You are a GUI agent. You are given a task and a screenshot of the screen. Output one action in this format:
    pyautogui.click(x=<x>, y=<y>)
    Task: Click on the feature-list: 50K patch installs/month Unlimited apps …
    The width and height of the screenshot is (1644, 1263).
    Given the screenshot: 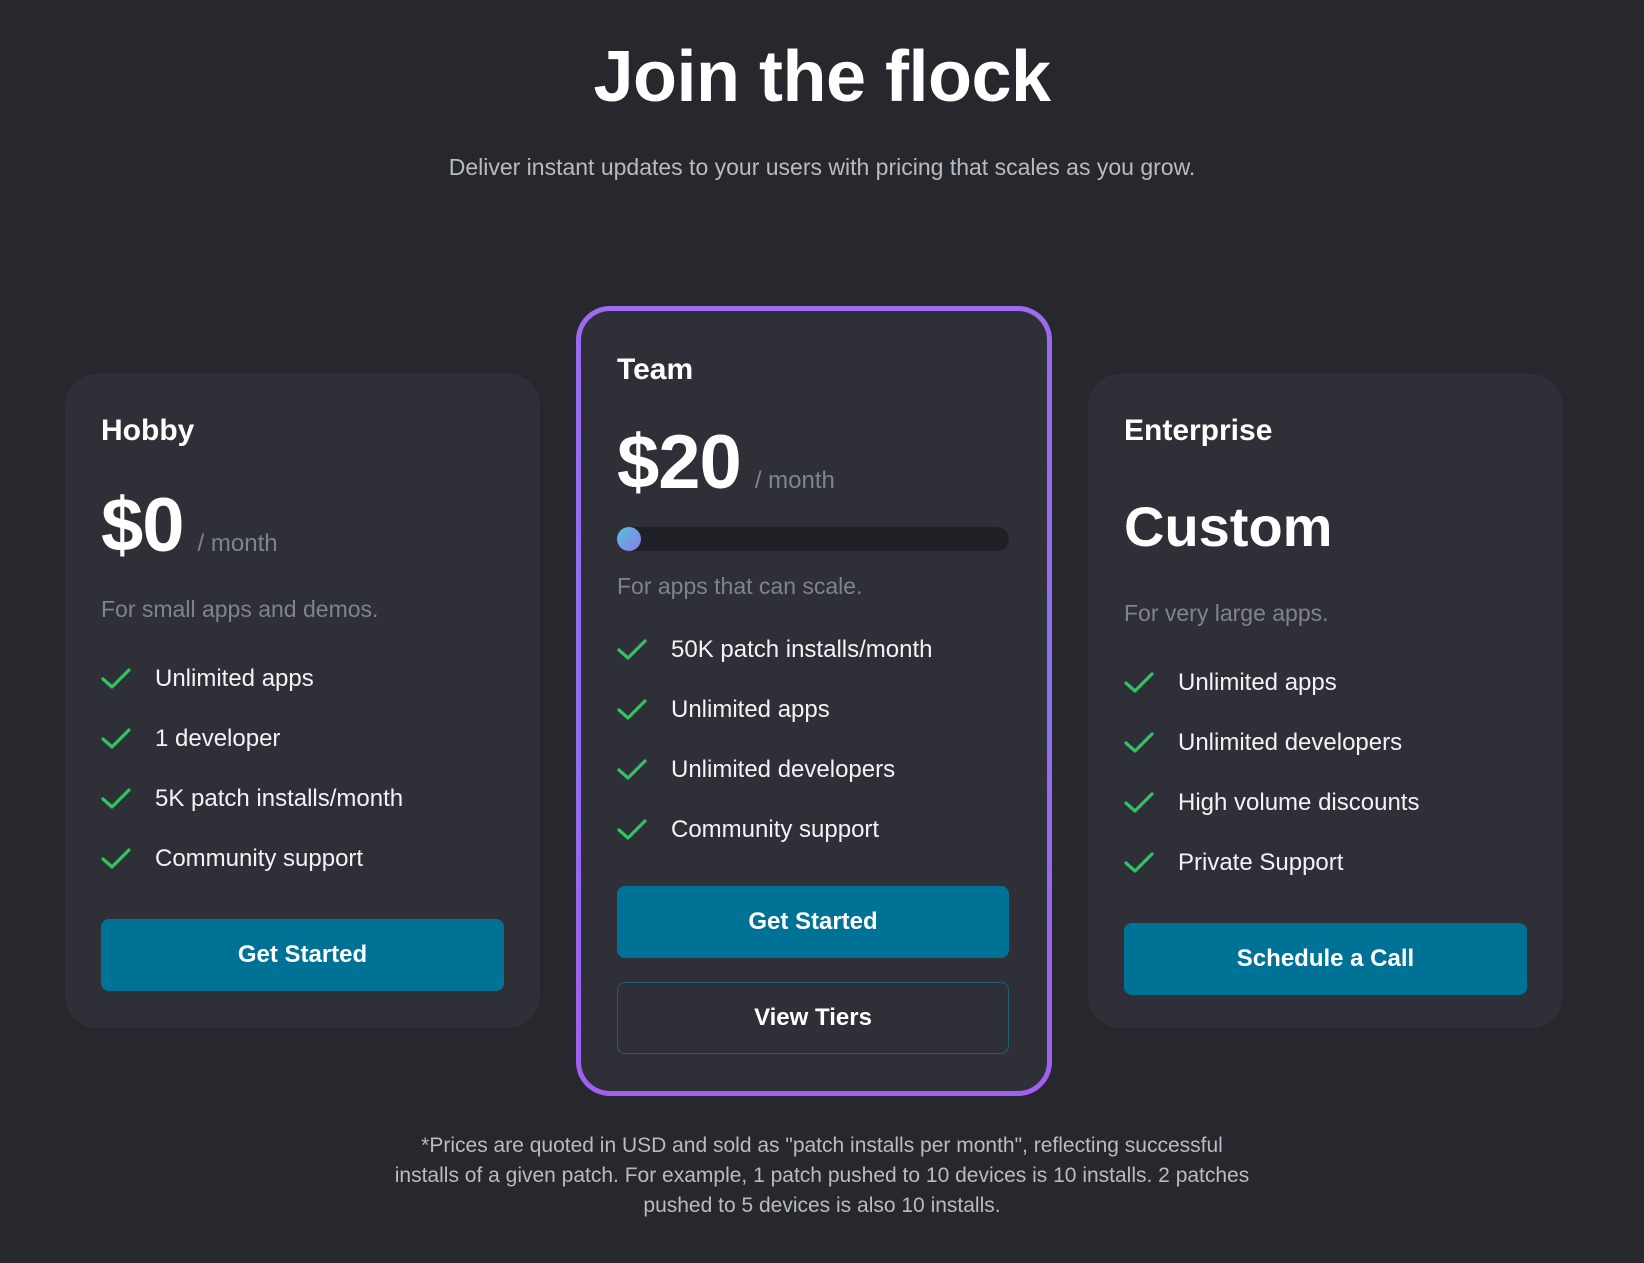 What is the action you would take?
    pyautogui.click(x=814, y=740)
    